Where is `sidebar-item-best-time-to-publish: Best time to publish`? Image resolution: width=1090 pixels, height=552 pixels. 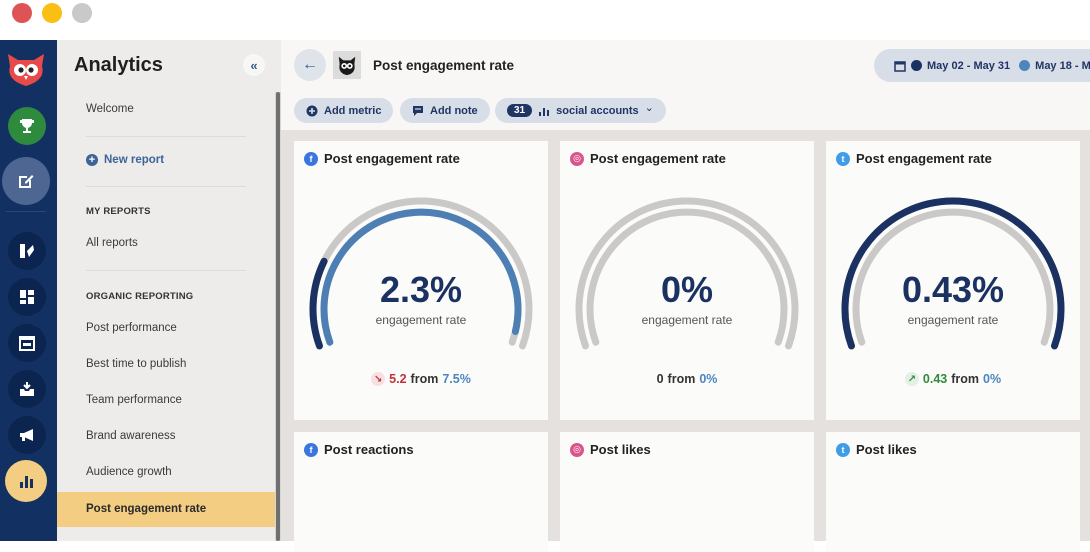
sidebar-item-best-time-to-publish: Best time to publish is located at coordinates (136, 364).